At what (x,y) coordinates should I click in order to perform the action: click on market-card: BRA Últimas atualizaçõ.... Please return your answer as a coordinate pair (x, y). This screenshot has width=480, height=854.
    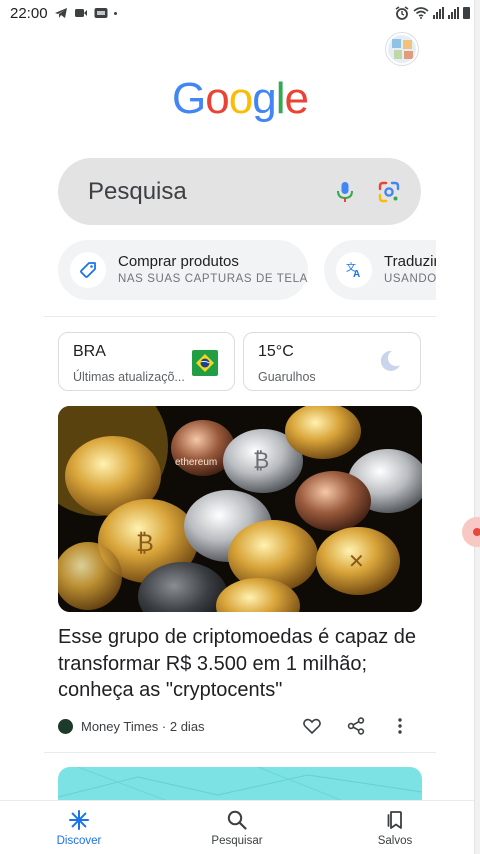
    Looking at the image, I should click on (146, 361).